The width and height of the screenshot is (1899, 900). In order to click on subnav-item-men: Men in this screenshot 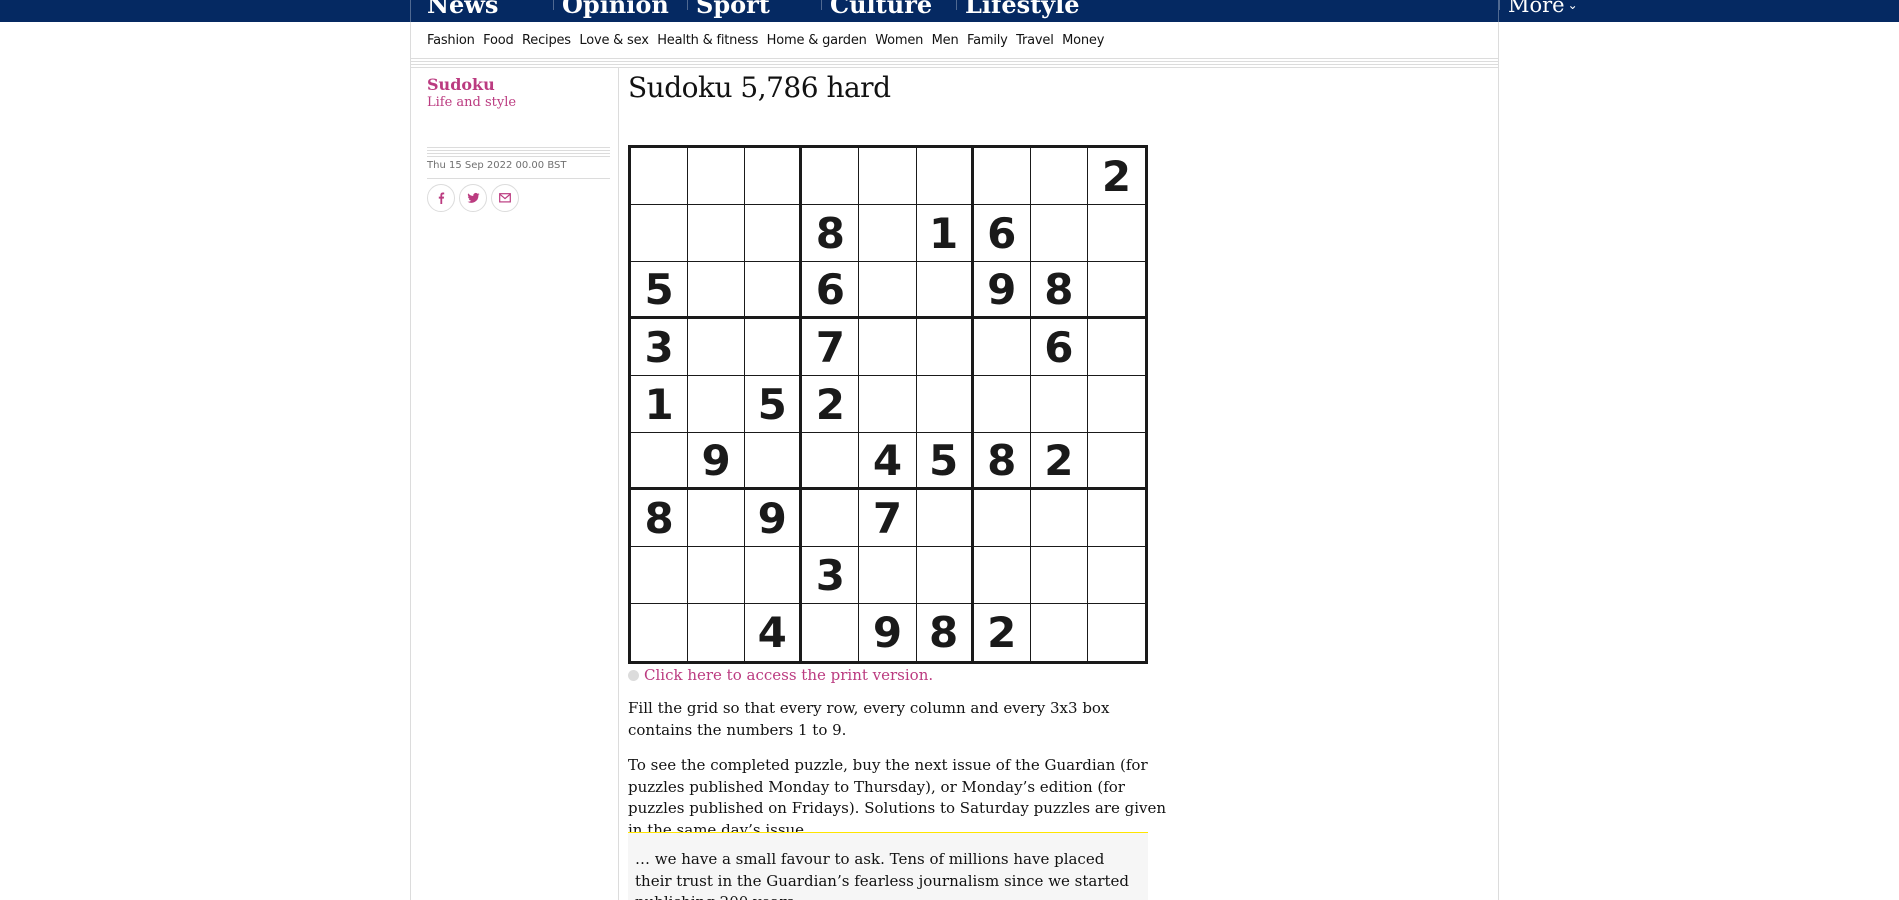, I will do `click(945, 40)`.